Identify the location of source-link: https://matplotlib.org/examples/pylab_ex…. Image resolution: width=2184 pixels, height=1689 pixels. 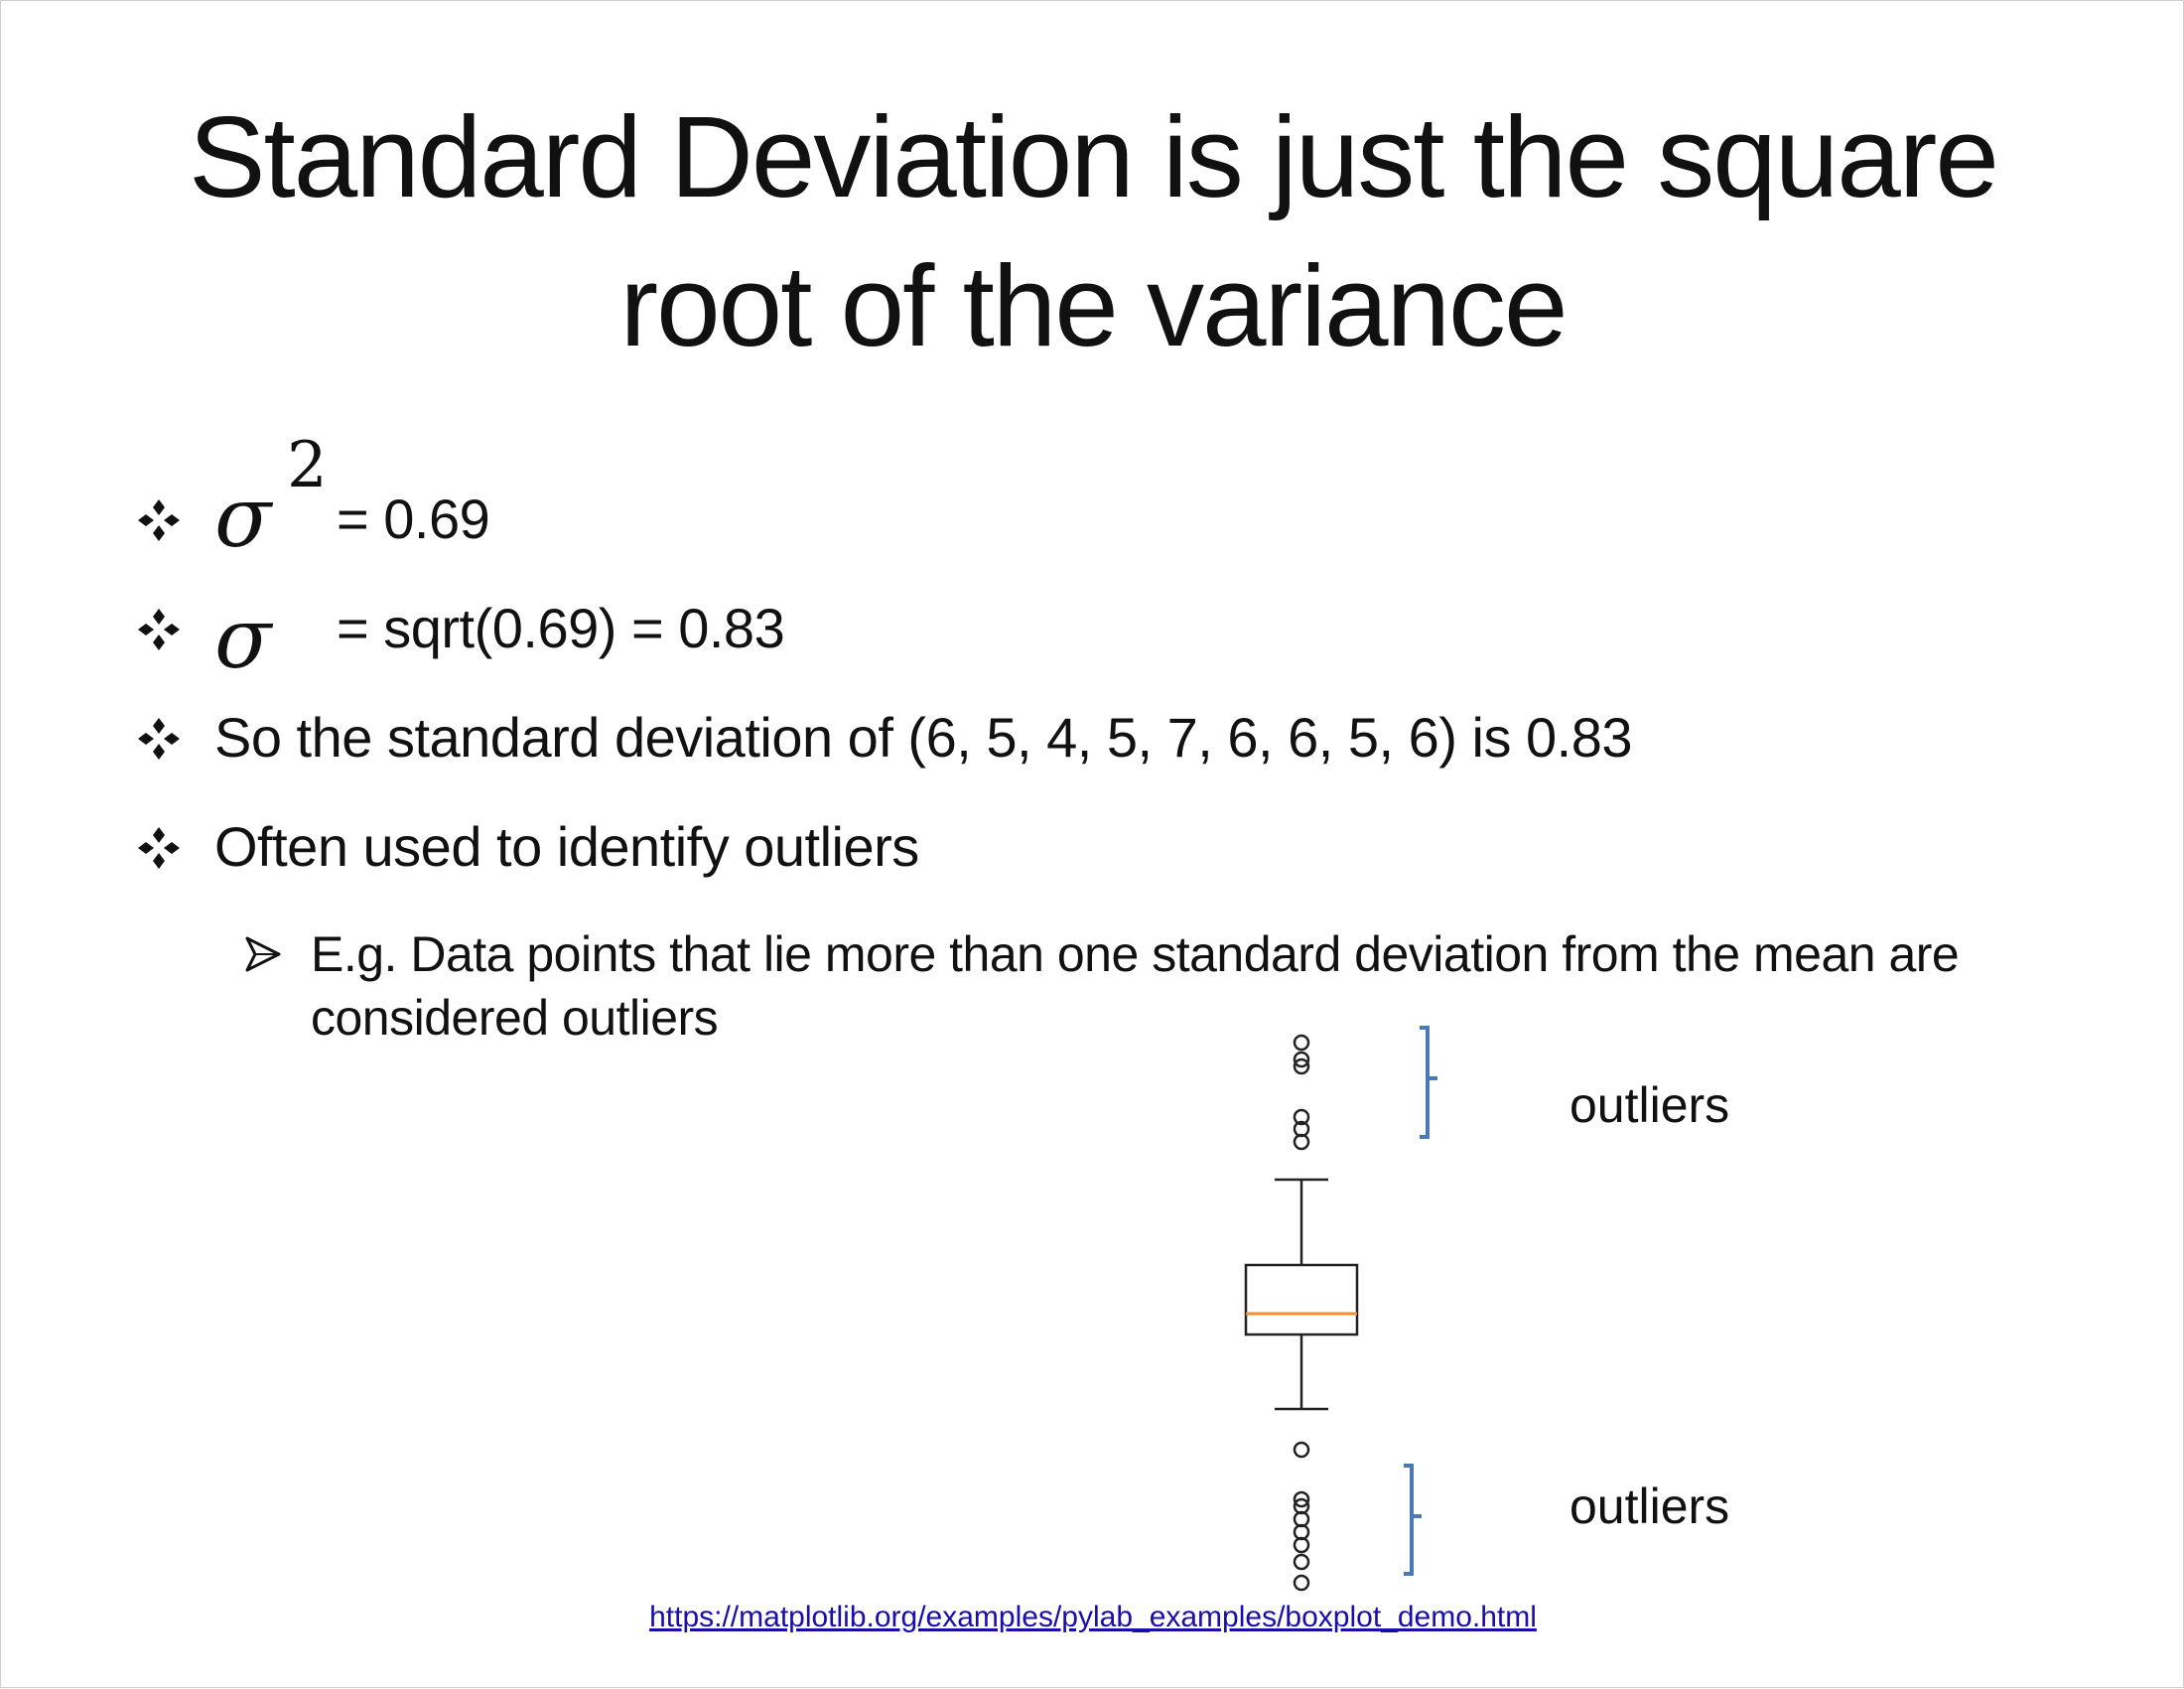
(1092, 1618).